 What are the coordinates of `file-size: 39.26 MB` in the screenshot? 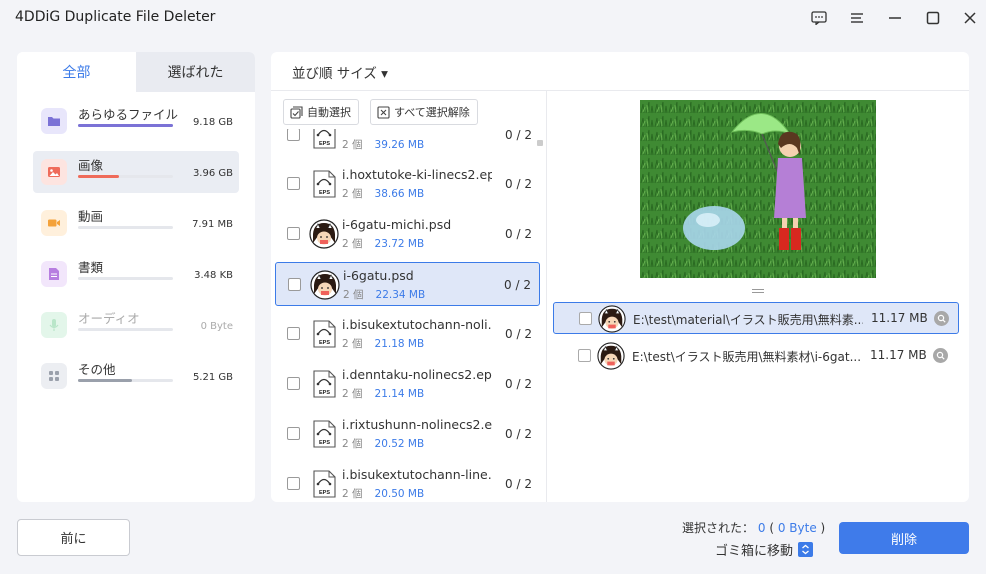 It's located at (399, 145).